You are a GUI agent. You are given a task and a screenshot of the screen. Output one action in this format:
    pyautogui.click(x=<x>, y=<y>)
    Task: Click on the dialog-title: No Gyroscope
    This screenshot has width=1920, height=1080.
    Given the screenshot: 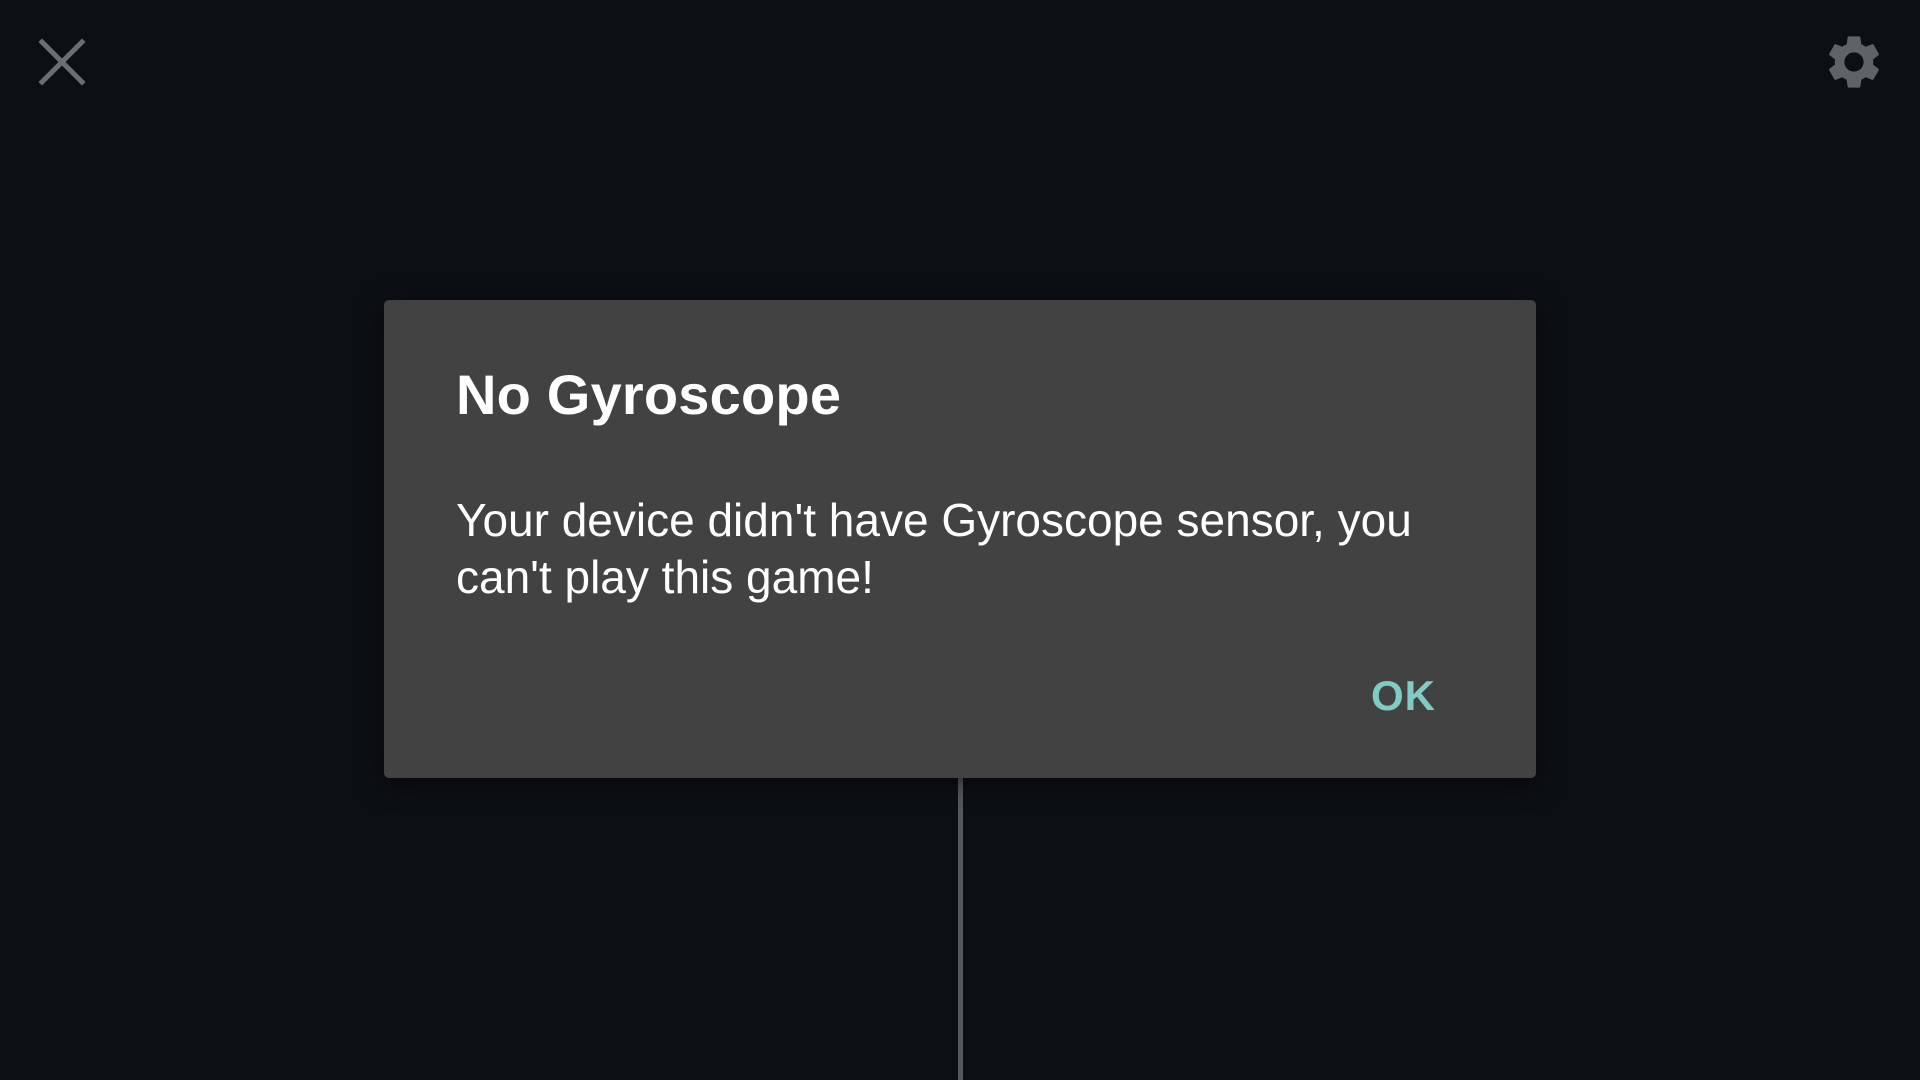 What is the action you would take?
    pyautogui.click(x=649, y=394)
    